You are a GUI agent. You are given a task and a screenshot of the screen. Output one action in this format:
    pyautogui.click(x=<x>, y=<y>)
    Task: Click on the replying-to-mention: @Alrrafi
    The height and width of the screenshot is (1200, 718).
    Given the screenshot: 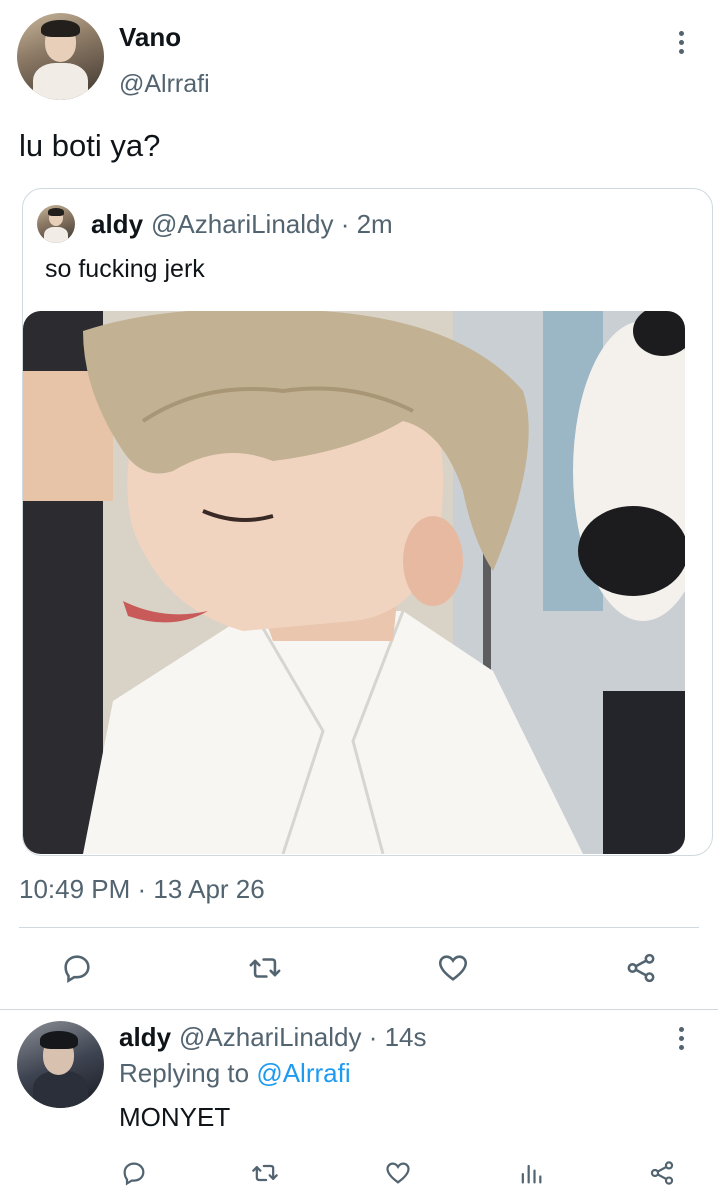 What is the action you would take?
    pyautogui.click(x=303, y=1073)
    